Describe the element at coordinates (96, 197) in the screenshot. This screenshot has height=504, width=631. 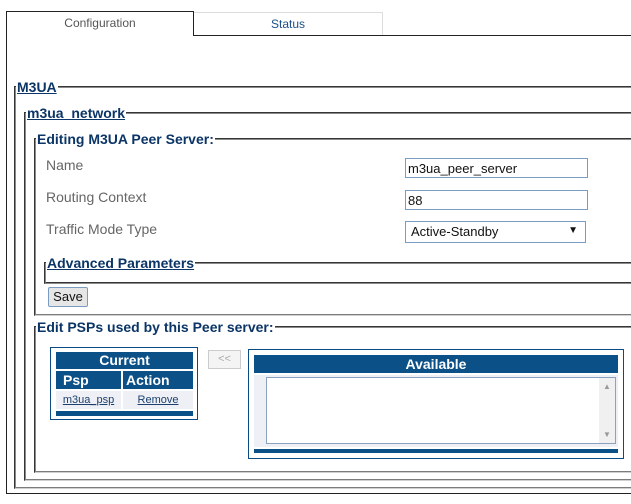
I see `routing-context-label: Routing Context` at that location.